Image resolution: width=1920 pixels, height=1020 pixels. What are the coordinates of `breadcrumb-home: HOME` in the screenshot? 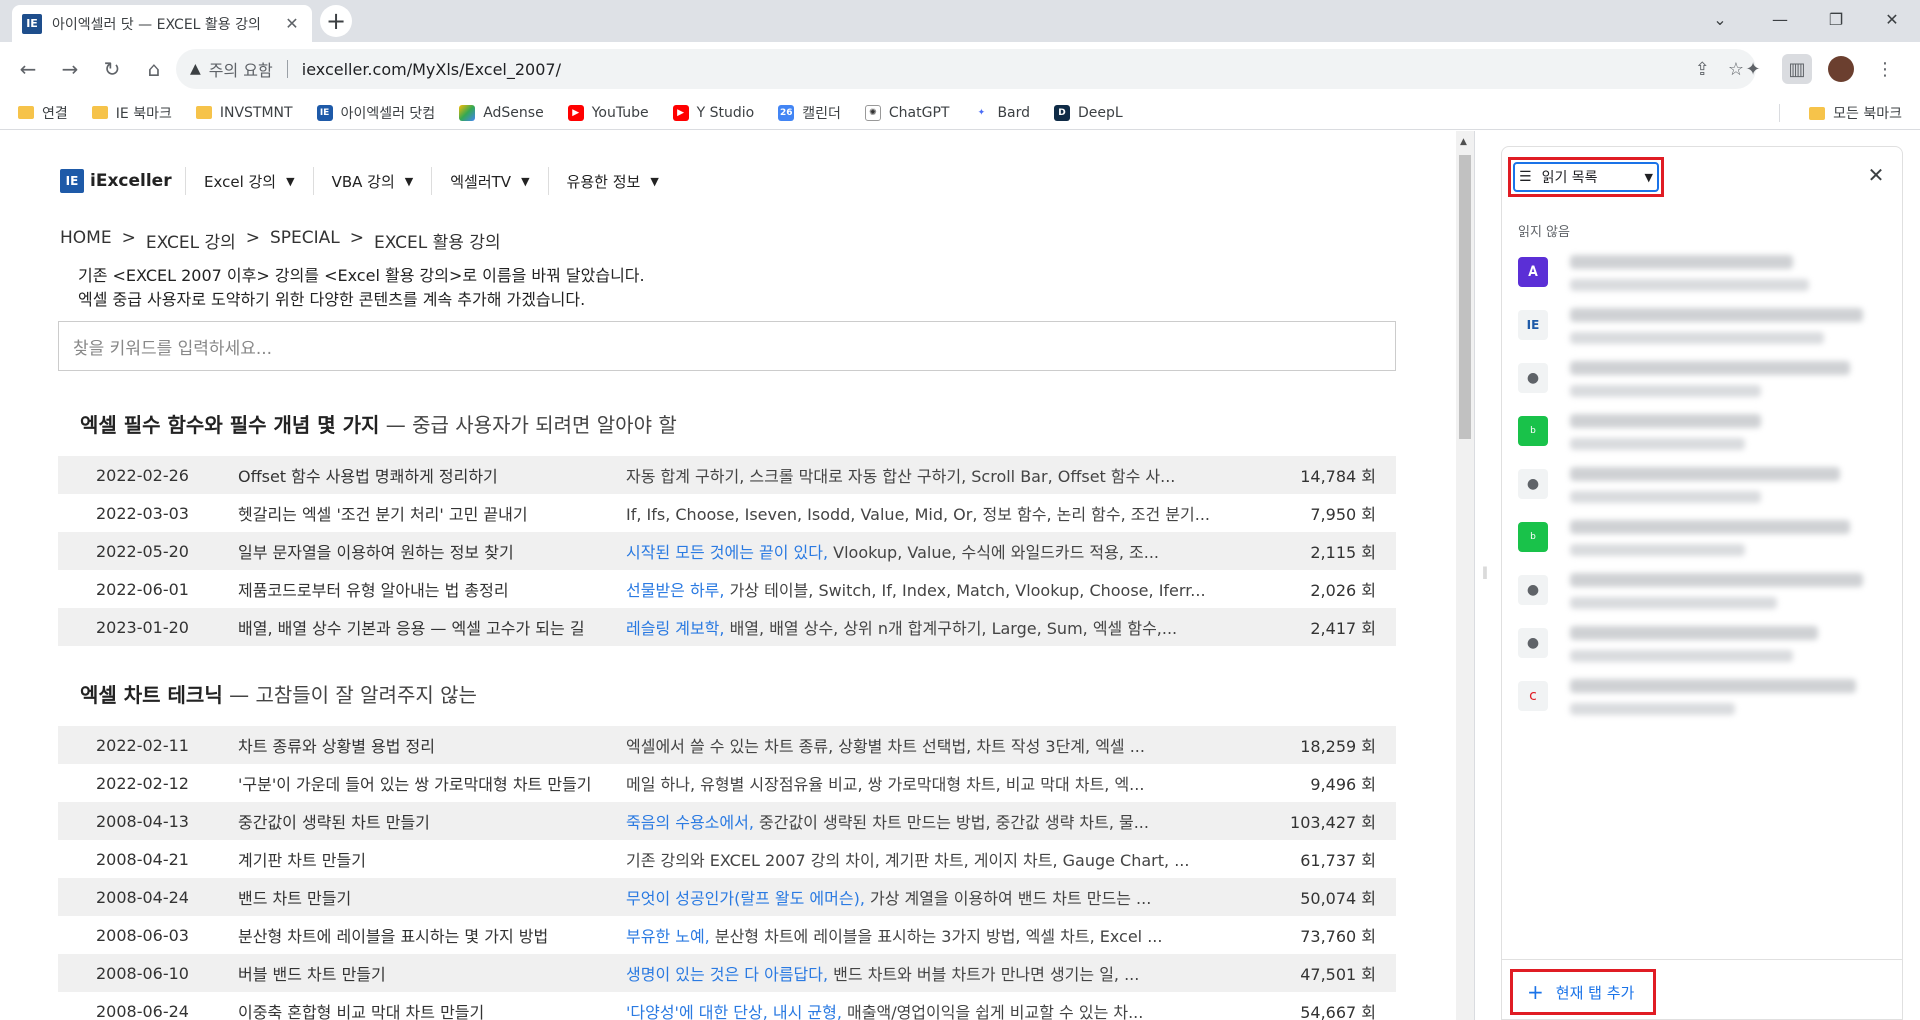 It's located at (86, 240).